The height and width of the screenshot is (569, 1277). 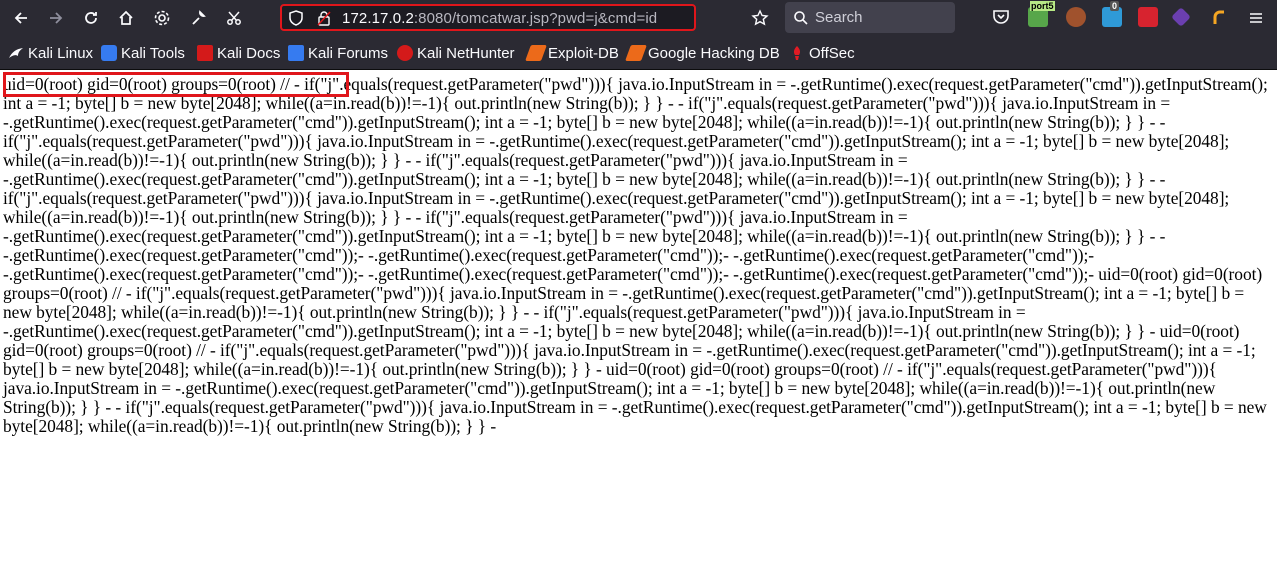 What do you see at coordinates (1001, 17) in the screenshot?
I see `pocket-icon` at bounding box center [1001, 17].